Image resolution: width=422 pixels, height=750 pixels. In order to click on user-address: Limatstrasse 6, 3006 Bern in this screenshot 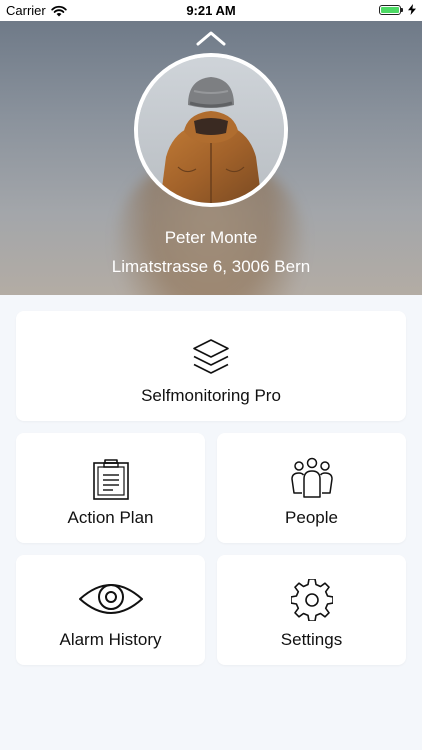, I will do `click(211, 266)`.